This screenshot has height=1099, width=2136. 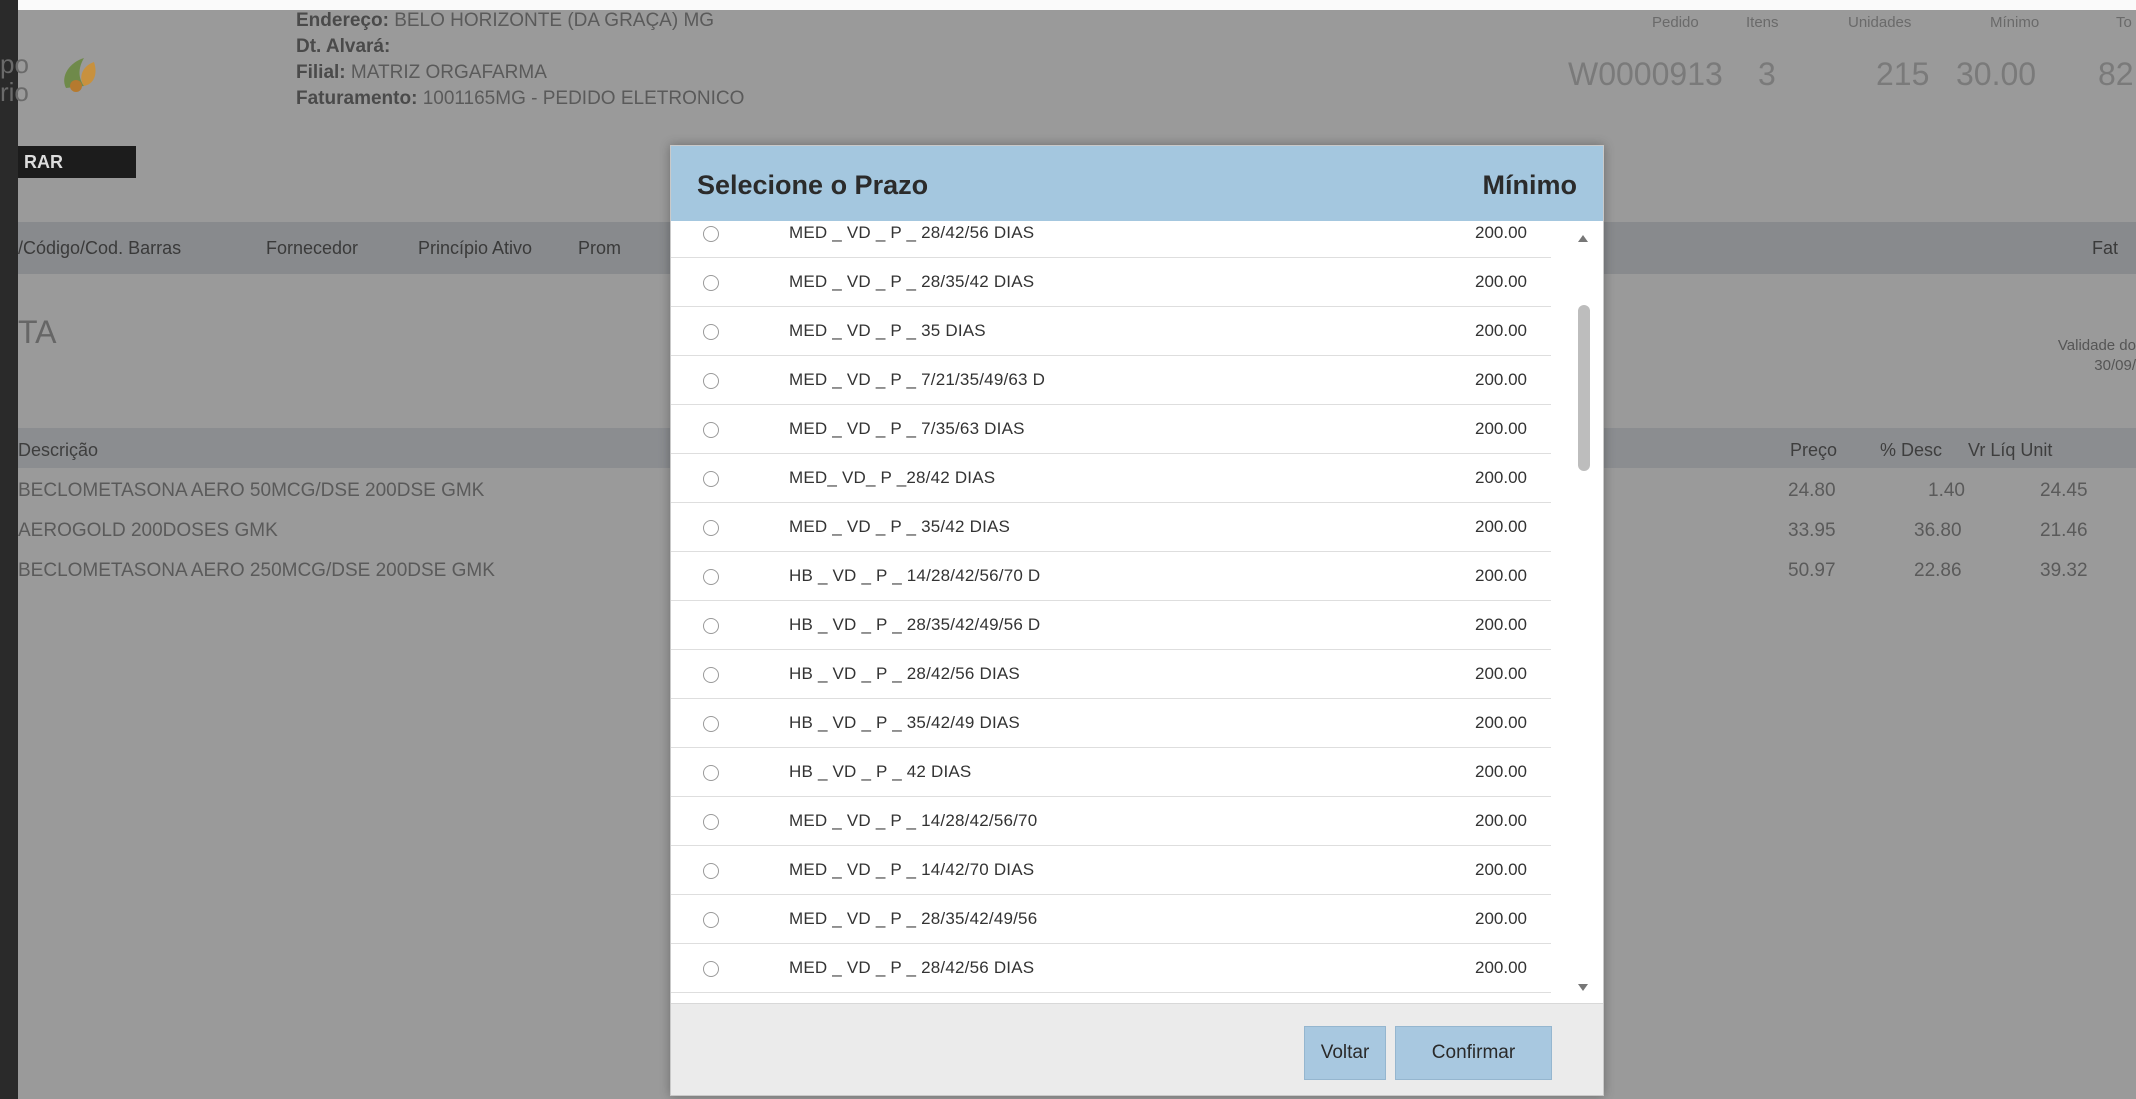 What do you see at coordinates (913, 918) in the screenshot?
I see `prazo-option-label: MED _ VD _ P _ 28/35/42/49/56` at bounding box center [913, 918].